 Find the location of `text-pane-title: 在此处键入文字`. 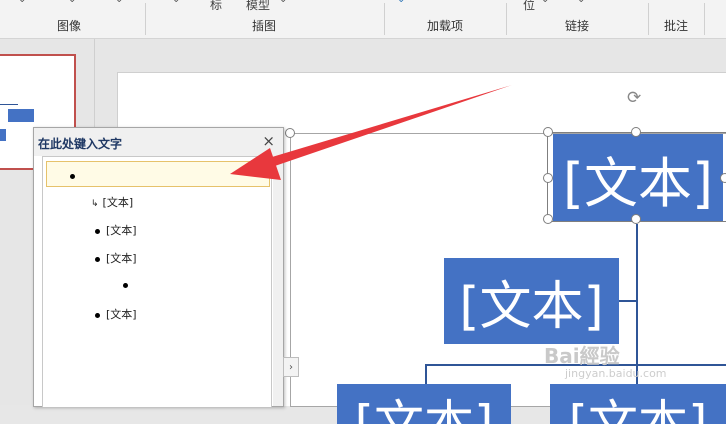

text-pane-title: 在此处键入文字 is located at coordinates (80, 144).